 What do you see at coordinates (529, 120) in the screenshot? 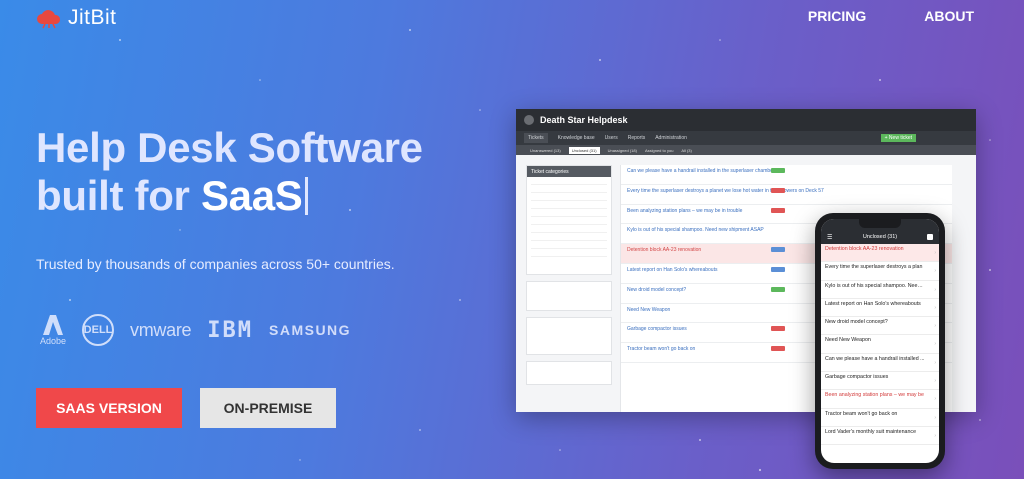
I see `mockup-logo-icon` at bounding box center [529, 120].